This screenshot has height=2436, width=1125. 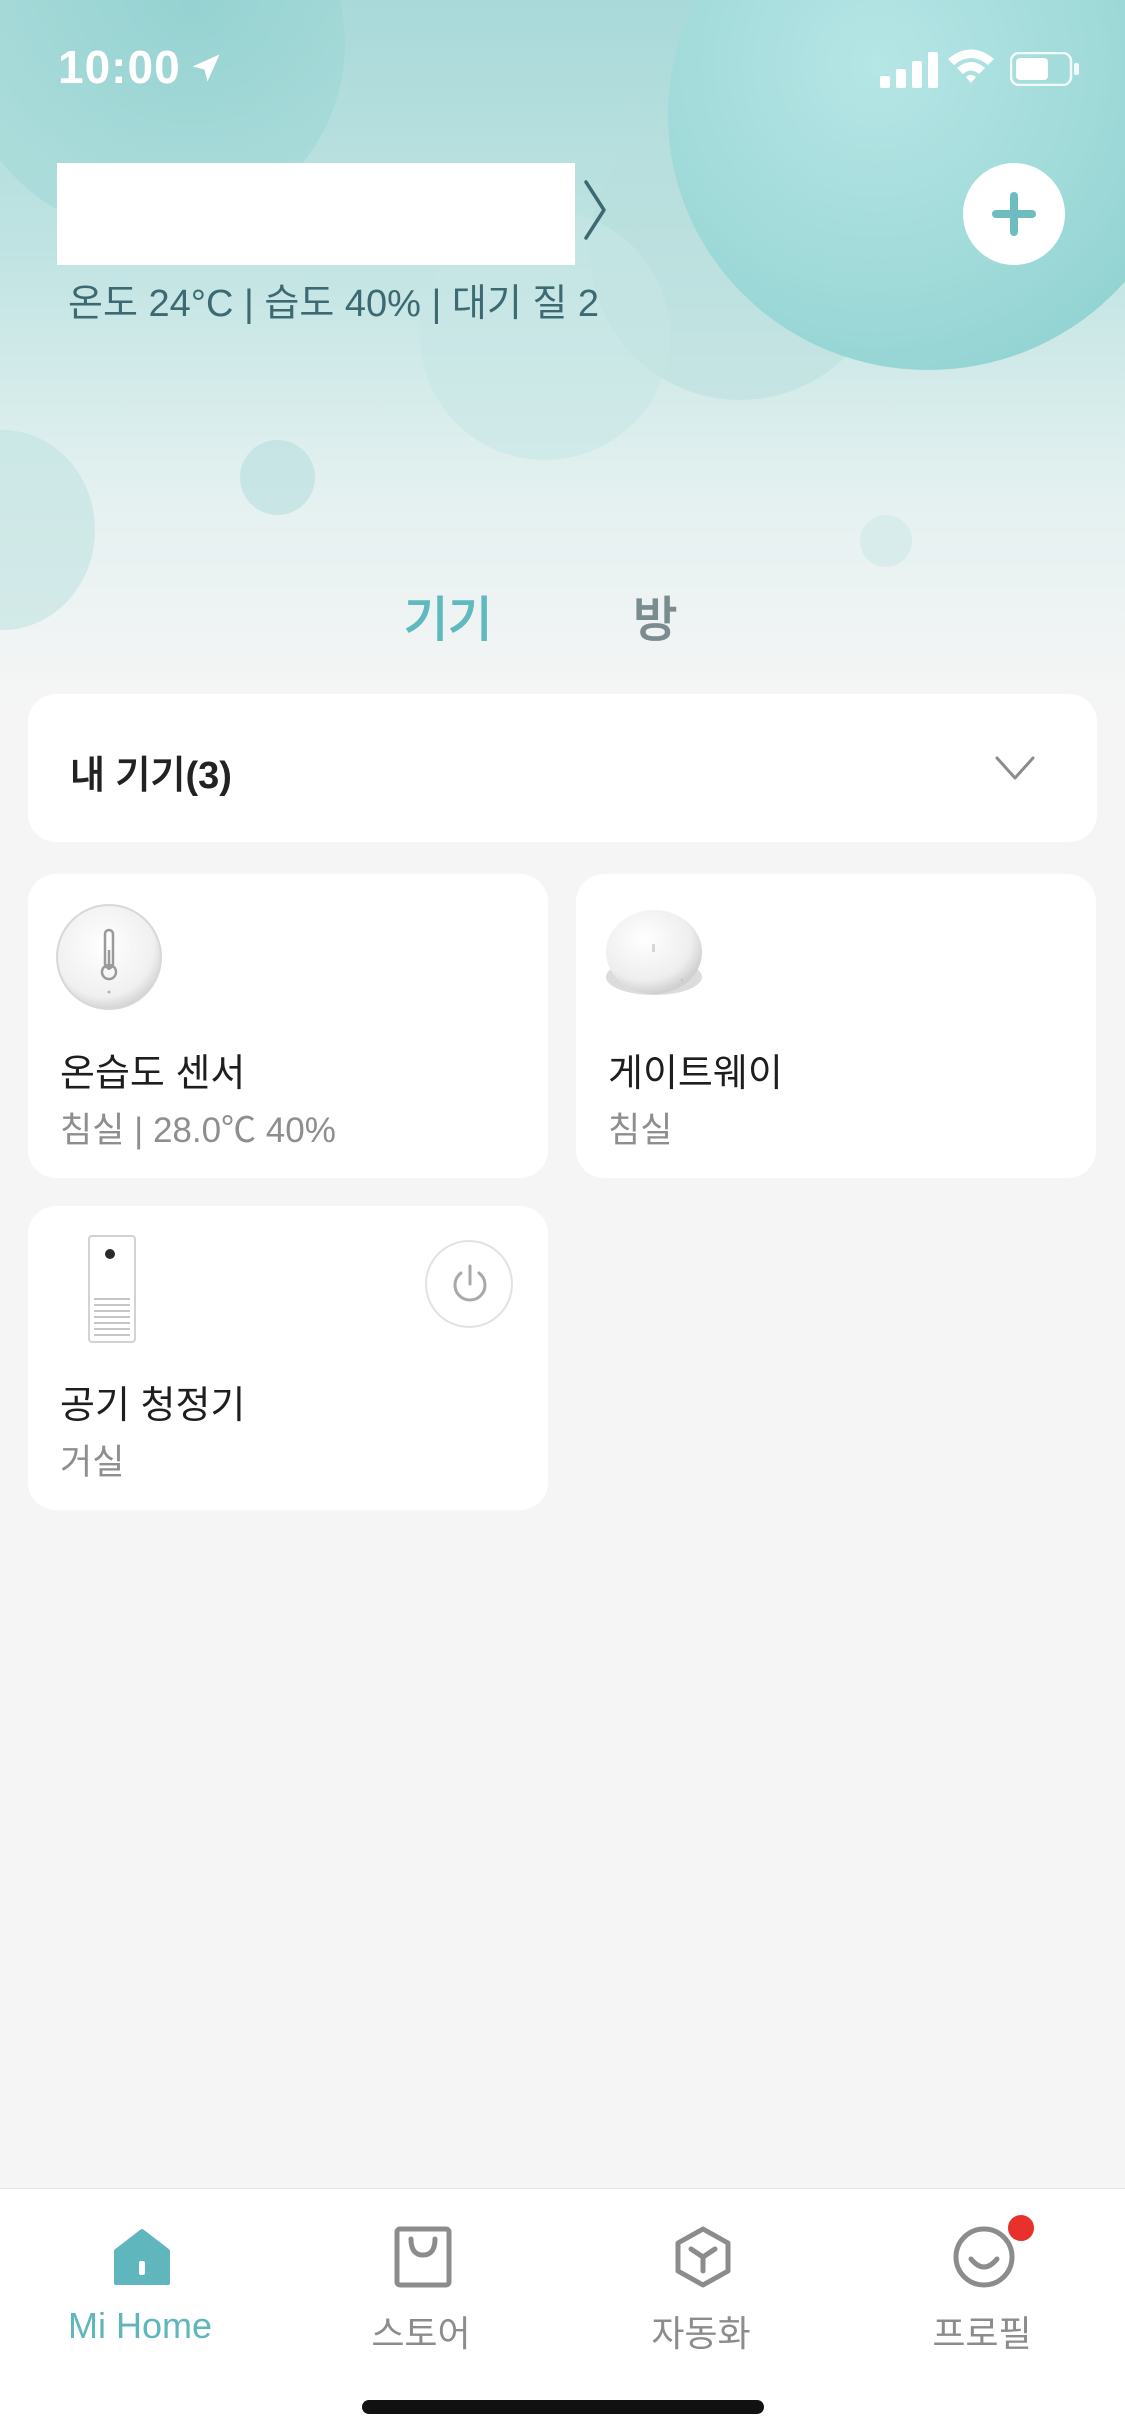 What do you see at coordinates (562, 768) in the screenshot?
I see `device-group-selector: 내 기기(3)` at bounding box center [562, 768].